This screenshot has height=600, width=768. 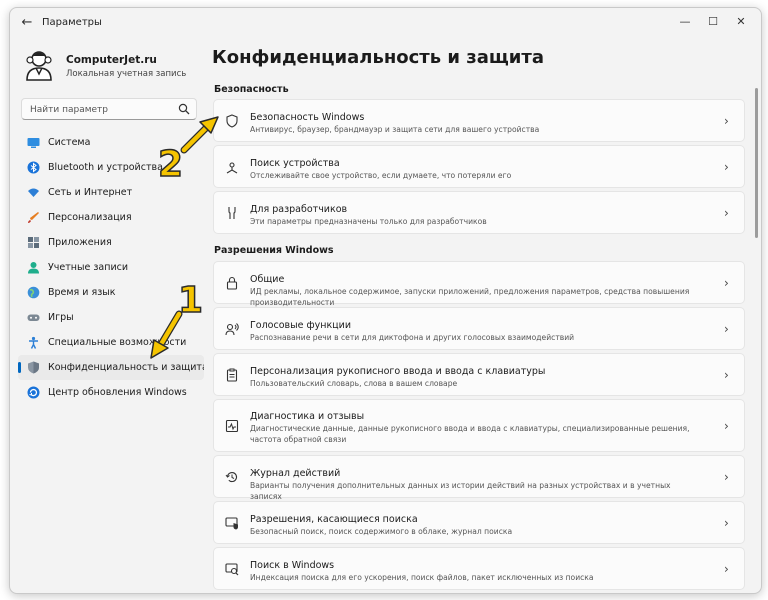 I want to click on diagnostics-icon, so click(x=232, y=425).